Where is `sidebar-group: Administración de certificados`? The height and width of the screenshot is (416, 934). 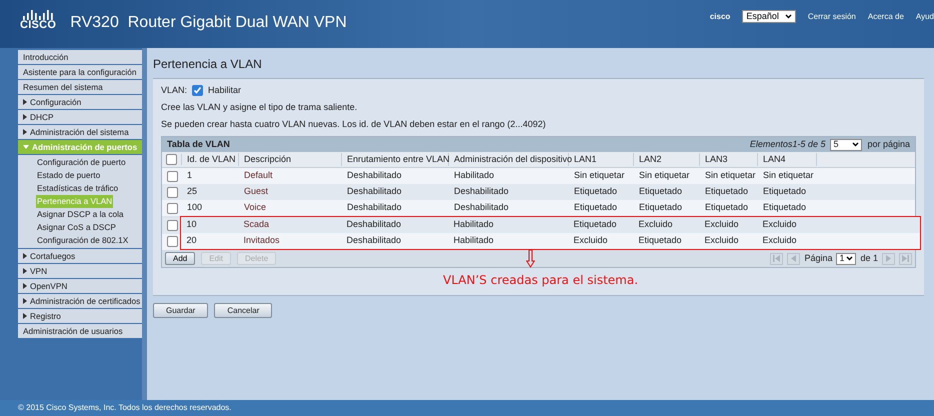 sidebar-group: Administración de certificados is located at coordinates (80, 301).